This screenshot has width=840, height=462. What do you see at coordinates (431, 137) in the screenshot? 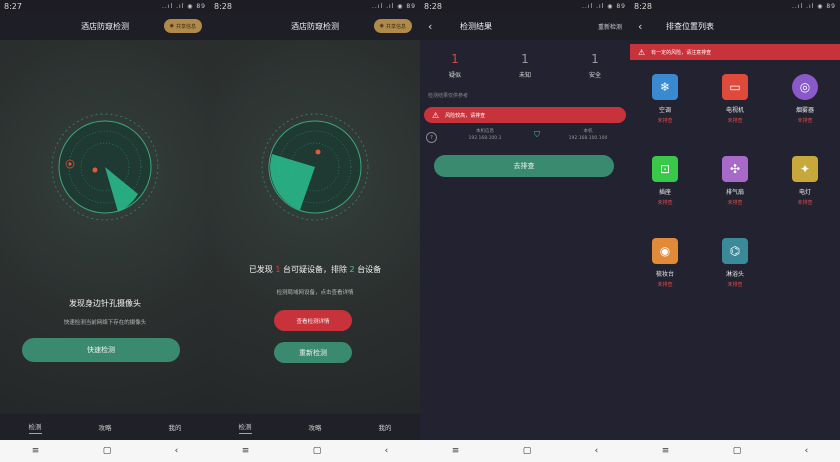
I see `help-icon: ?` at bounding box center [431, 137].